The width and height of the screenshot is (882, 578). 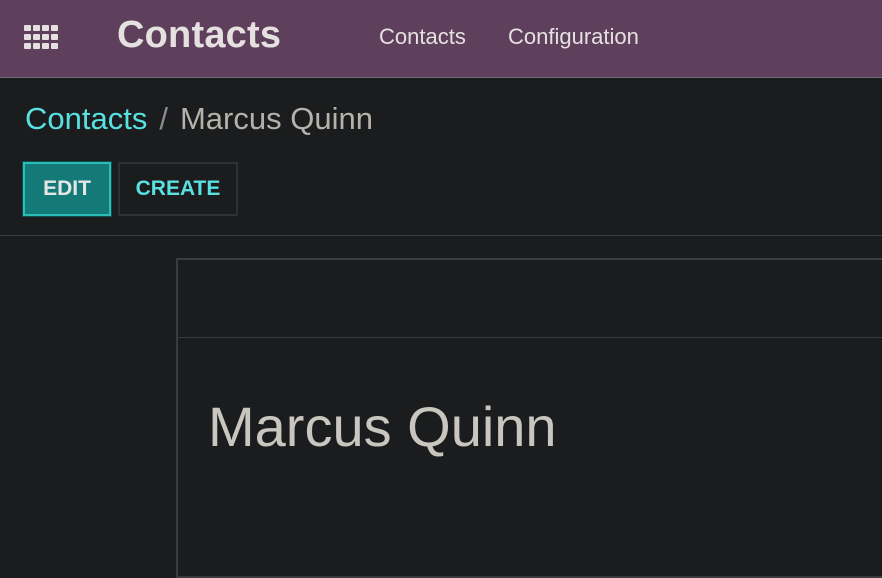 I want to click on grid-apps-icon, so click(x=41, y=37).